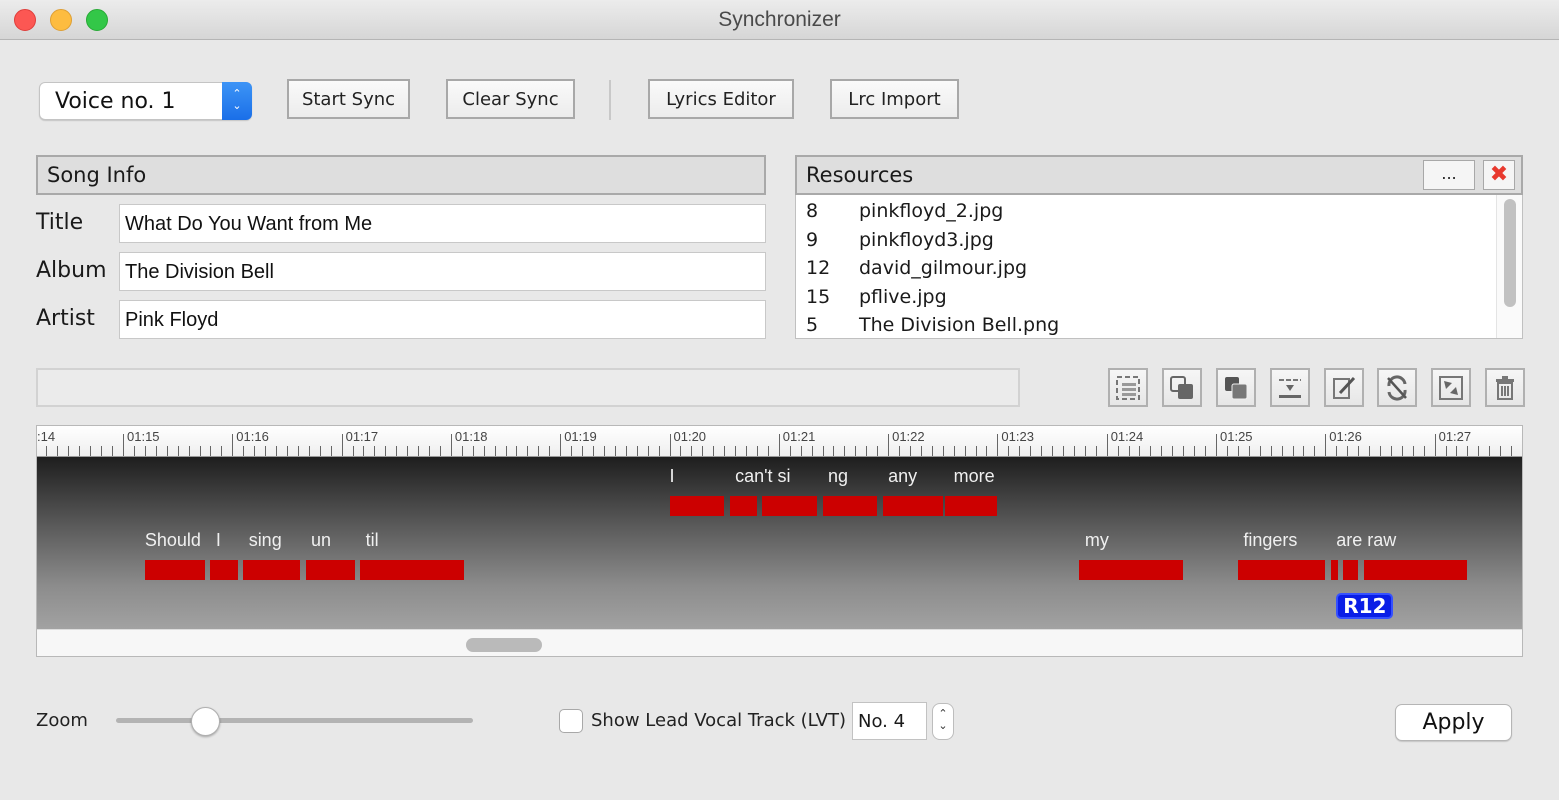 The width and height of the screenshot is (1559, 800). I want to click on updown-chevron-icon: ⌃ ⌄, so click(237, 101).